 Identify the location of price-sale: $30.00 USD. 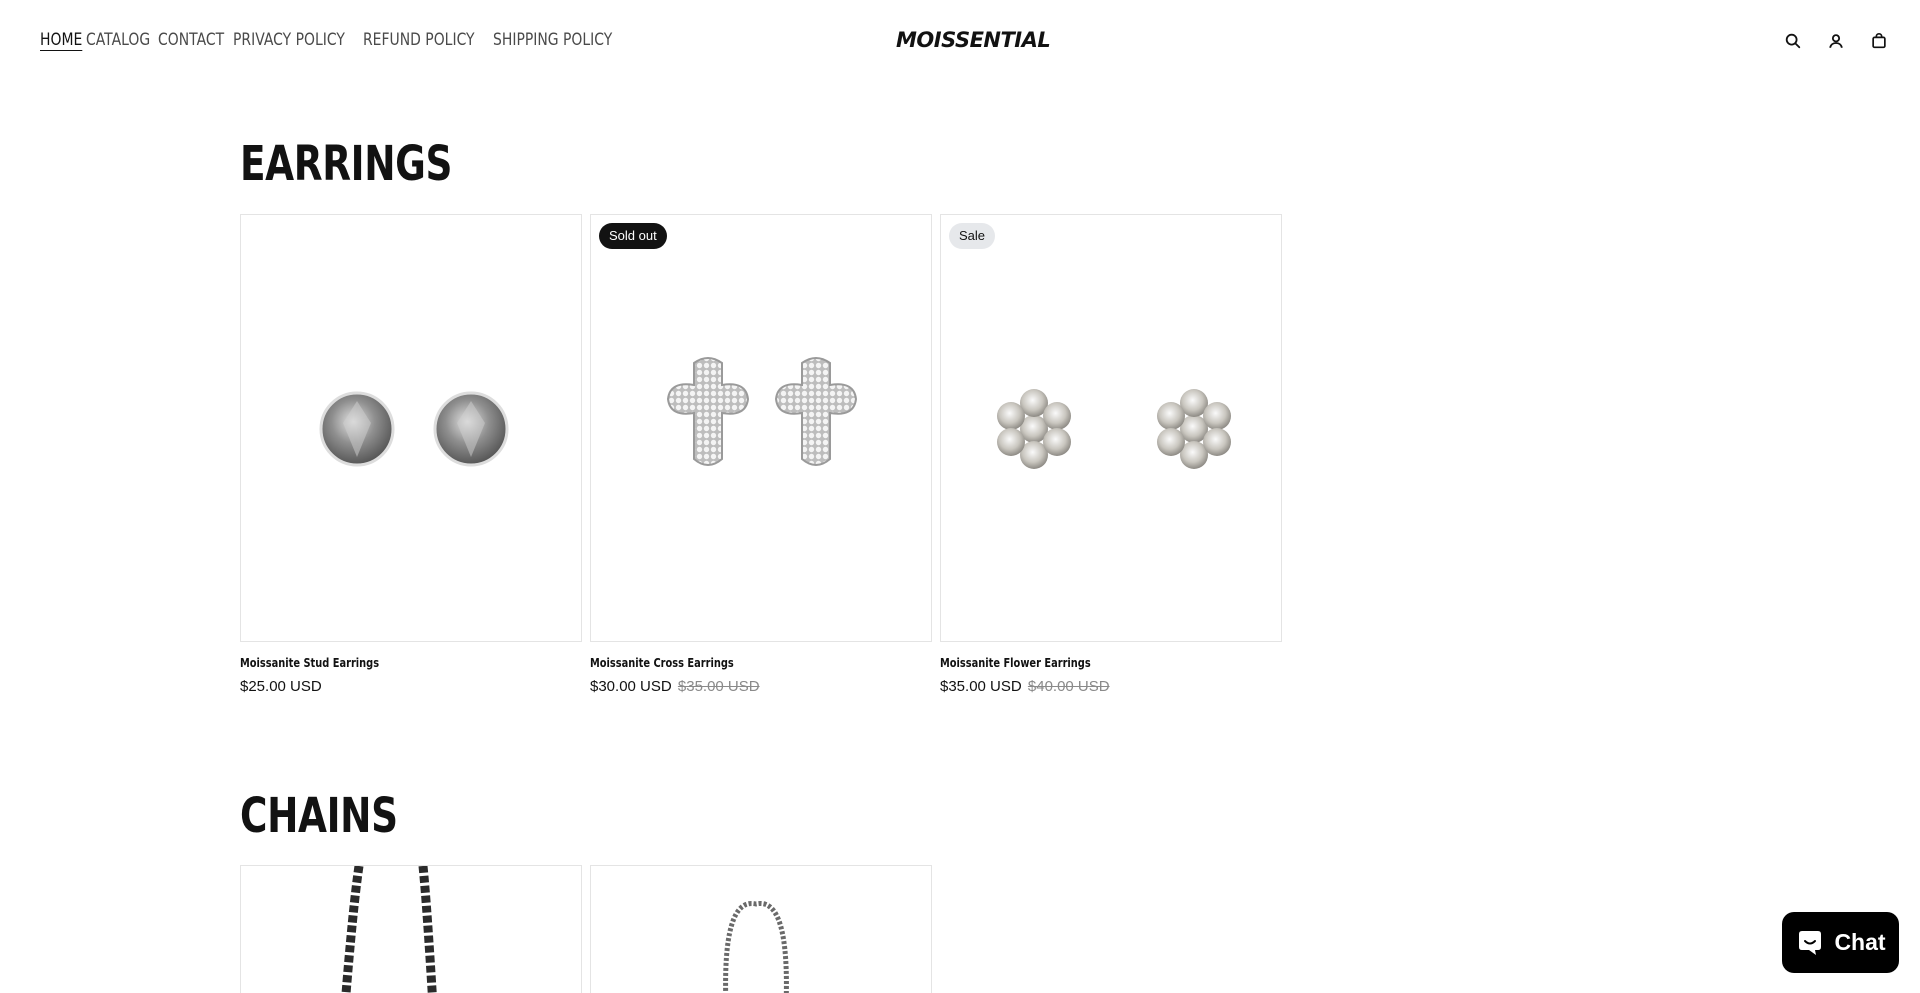
(631, 686).